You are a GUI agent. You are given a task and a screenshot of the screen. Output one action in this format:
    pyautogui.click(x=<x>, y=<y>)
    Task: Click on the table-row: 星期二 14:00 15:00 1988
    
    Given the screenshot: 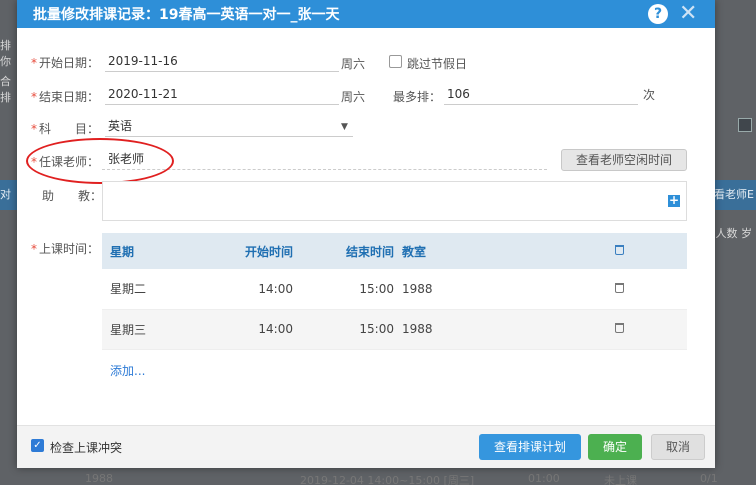 What is the action you would take?
    pyautogui.click(x=394, y=289)
    